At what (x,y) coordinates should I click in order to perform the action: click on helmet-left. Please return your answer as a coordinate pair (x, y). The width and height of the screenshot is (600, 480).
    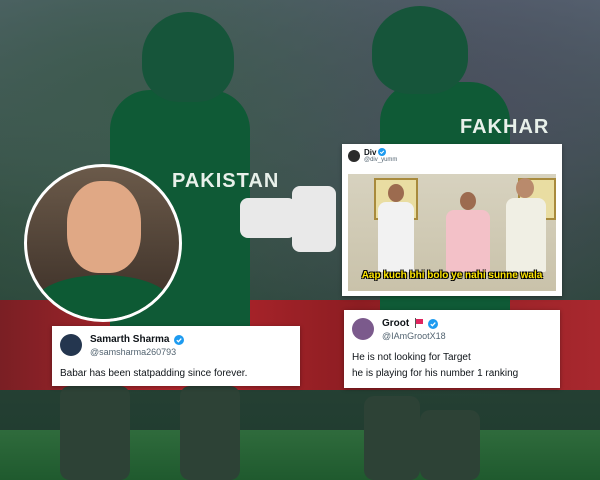
    Looking at the image, I should click on (188, 57).